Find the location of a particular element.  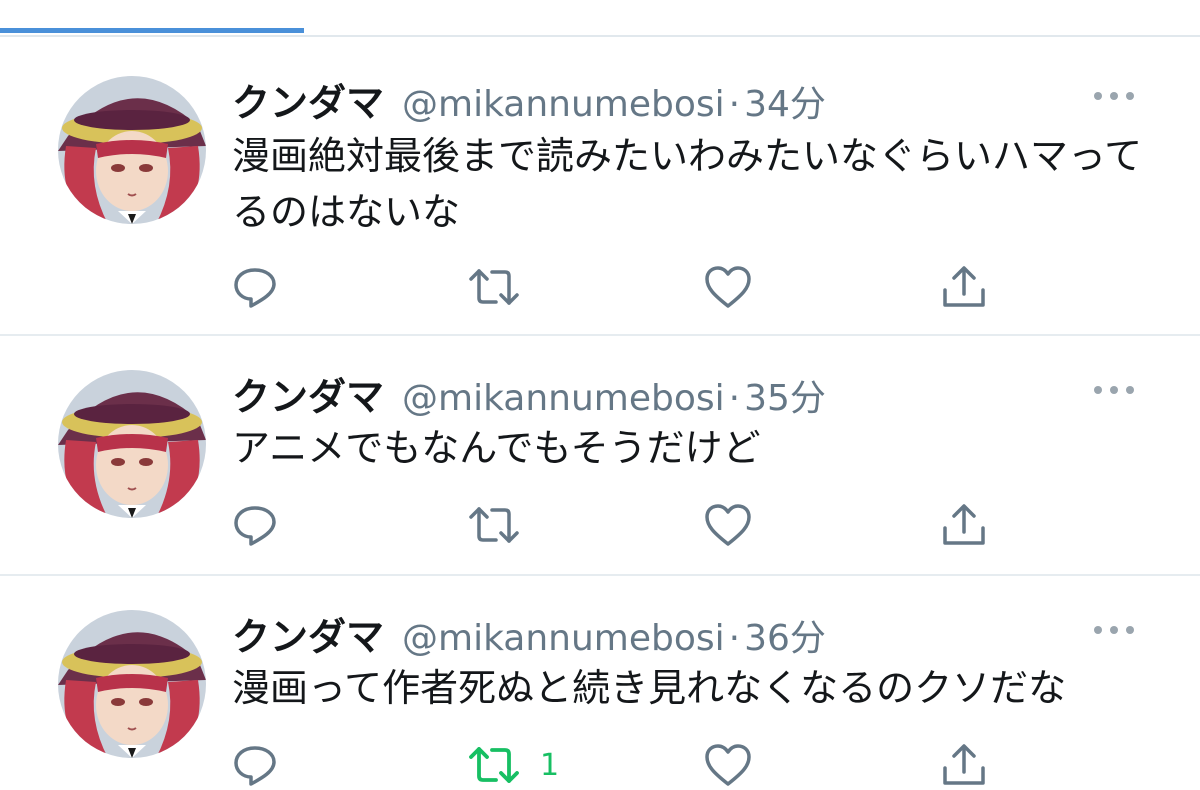

tab-divider is located at coordinates (600, 36).